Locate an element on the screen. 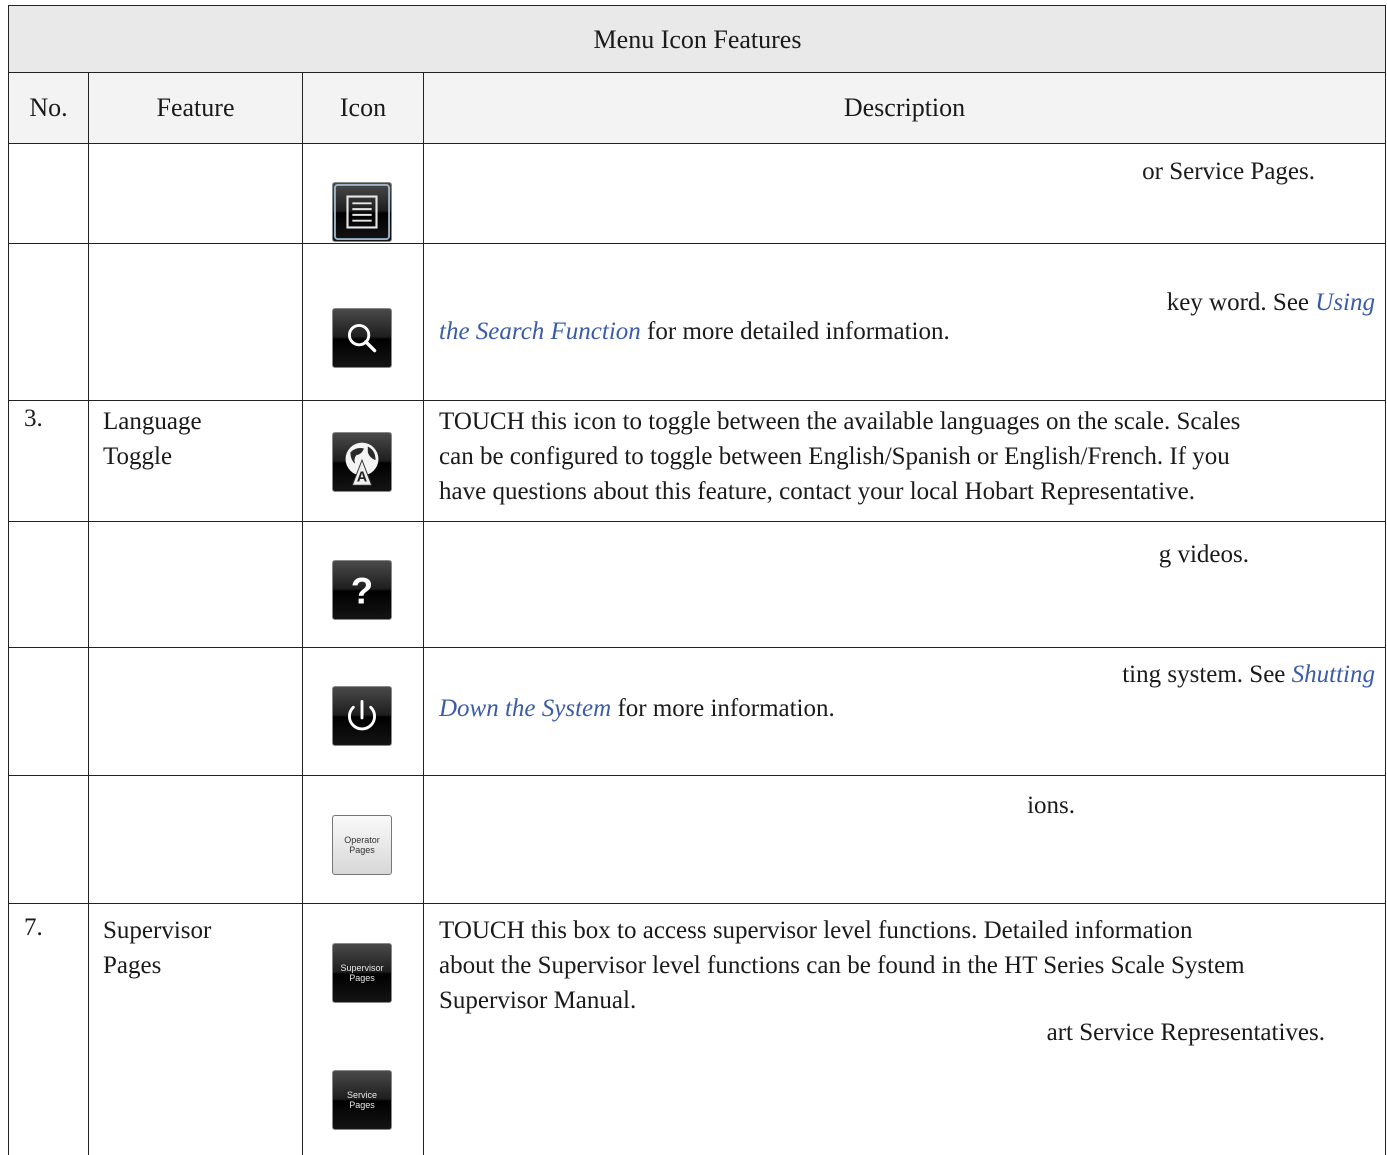 The image size is (1387, 1155). menu-list-icon is located at coordinates (362, 212).